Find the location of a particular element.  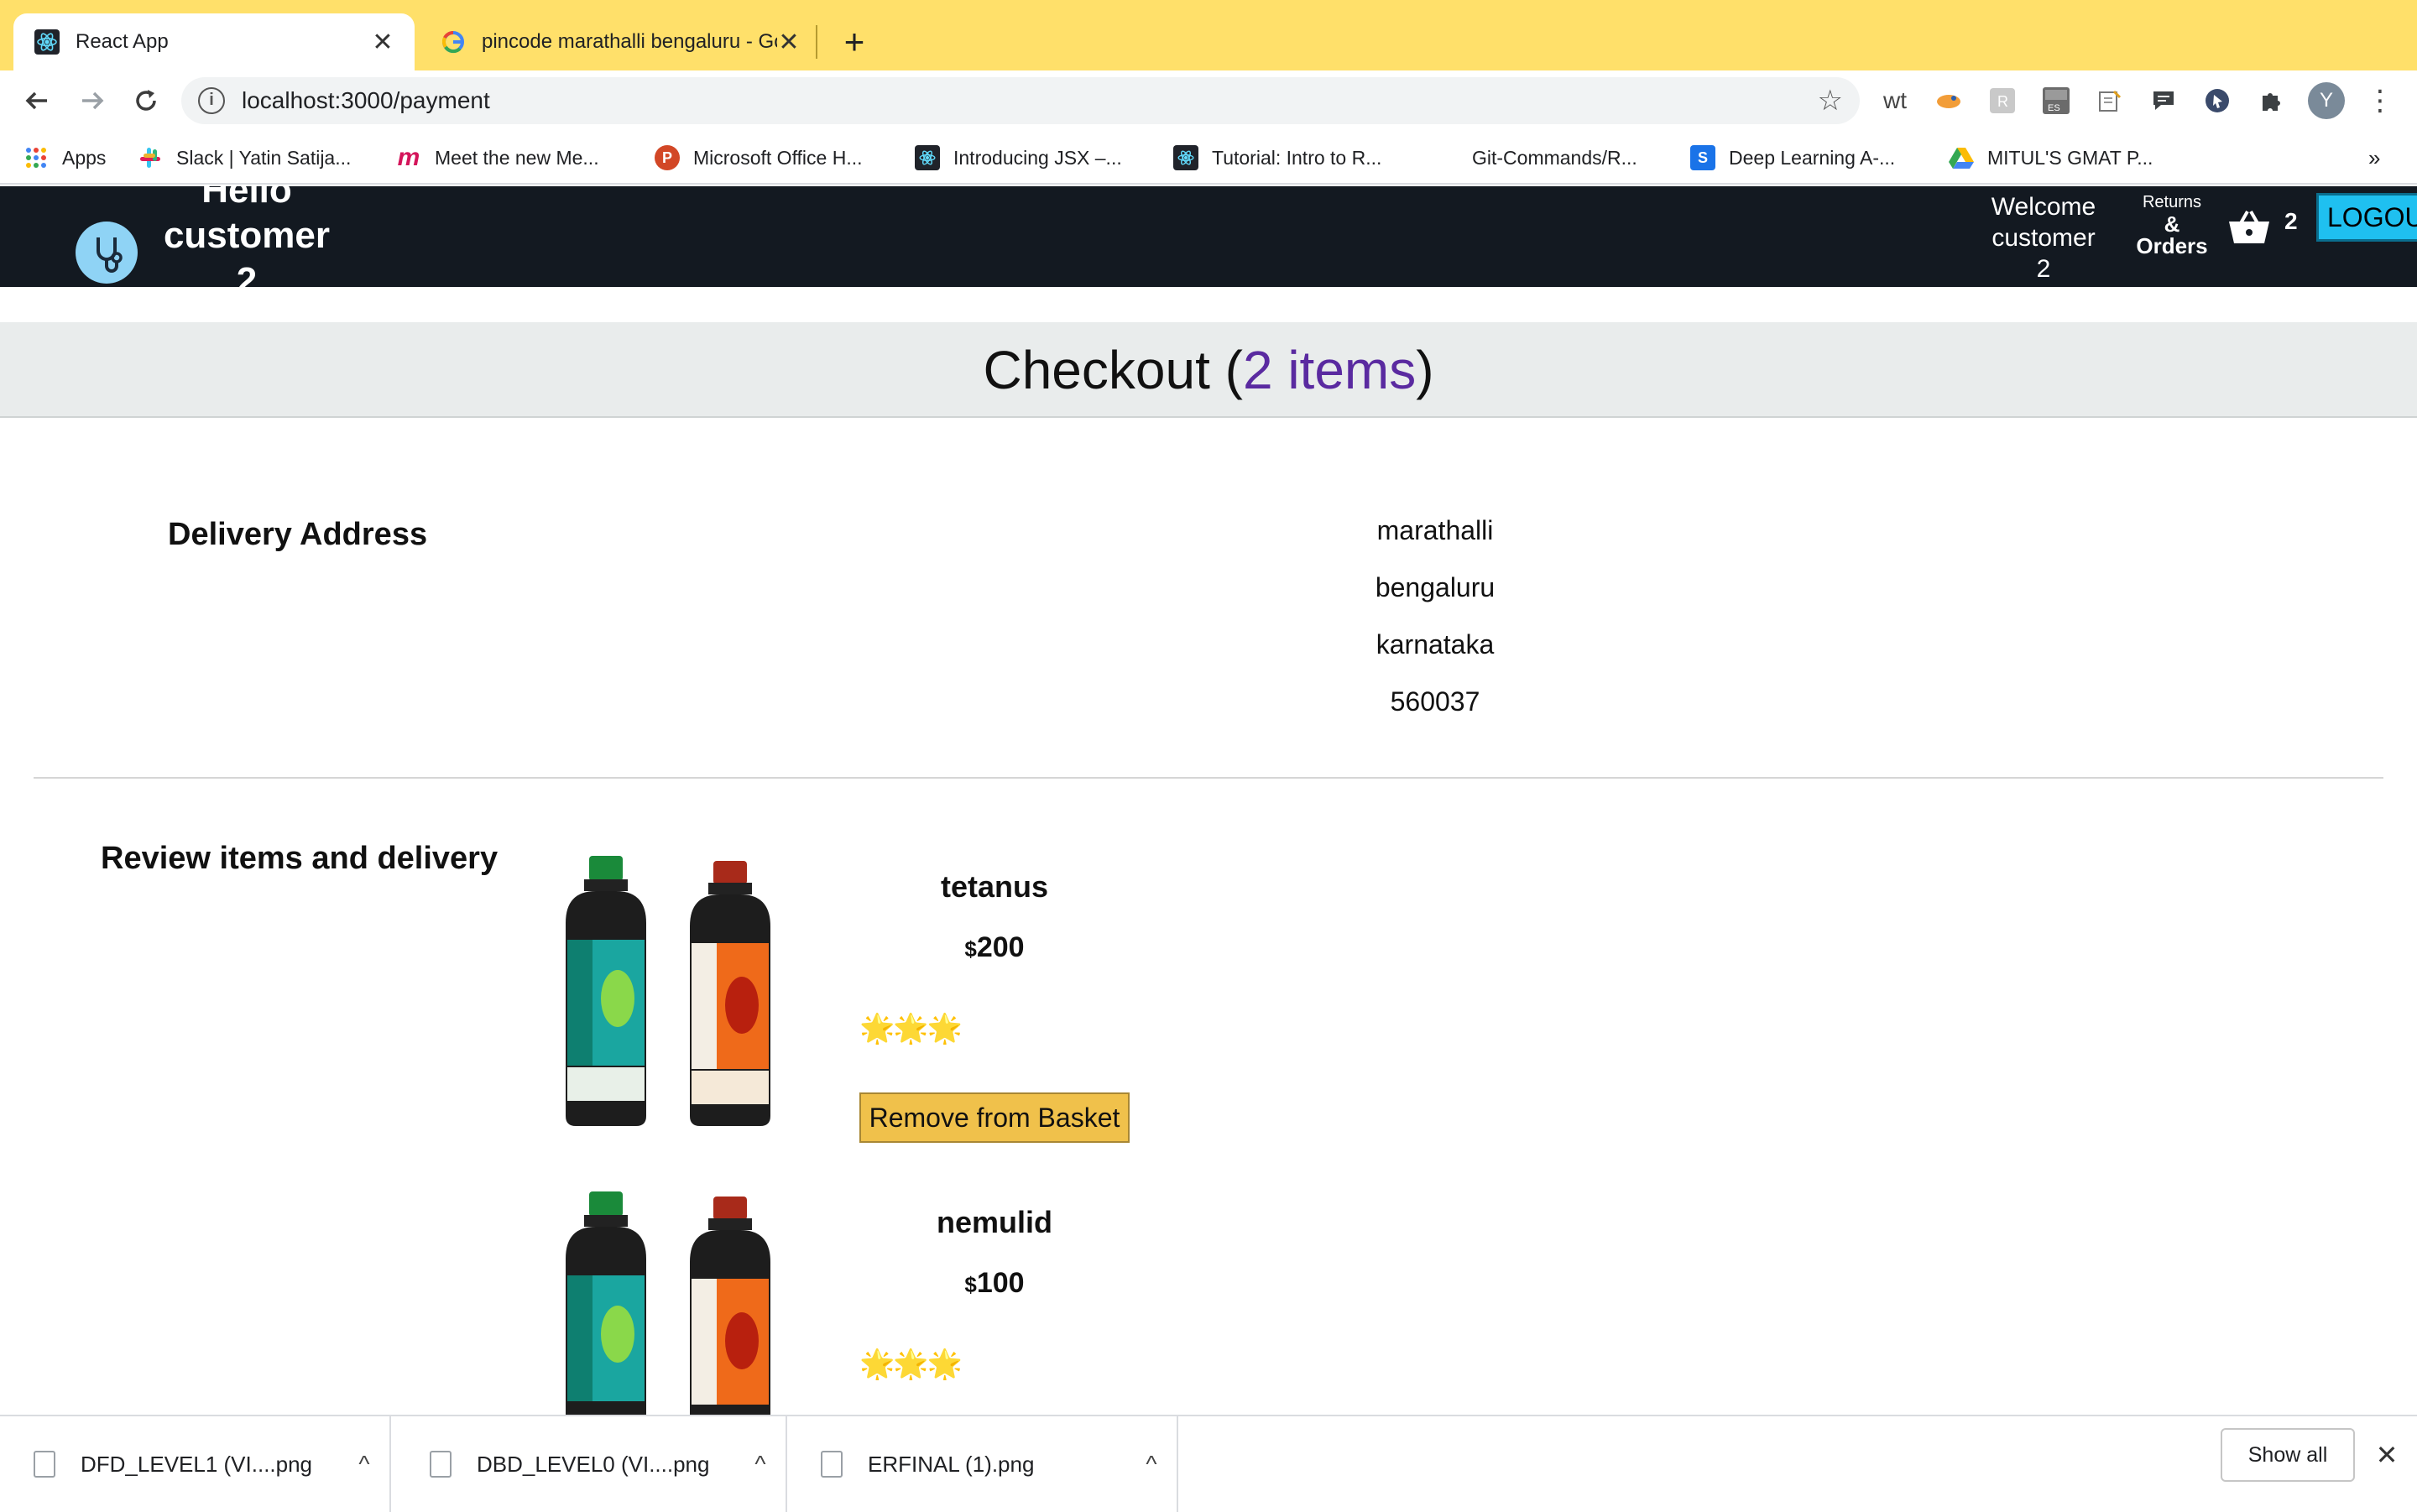

download-item: ERFINAL (1).png ^ is located at coordinates (982, 1464).